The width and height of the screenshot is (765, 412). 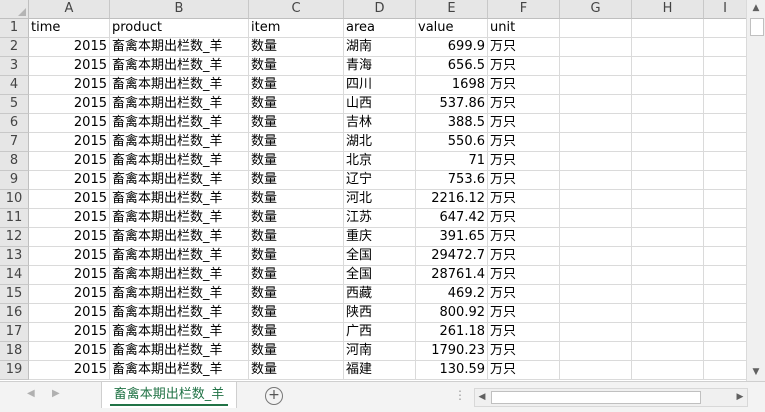 What do you see at coordinates (452, 180) in the screenshot?
I see `cell-value: 753.6` at bounding box center [452, 180].